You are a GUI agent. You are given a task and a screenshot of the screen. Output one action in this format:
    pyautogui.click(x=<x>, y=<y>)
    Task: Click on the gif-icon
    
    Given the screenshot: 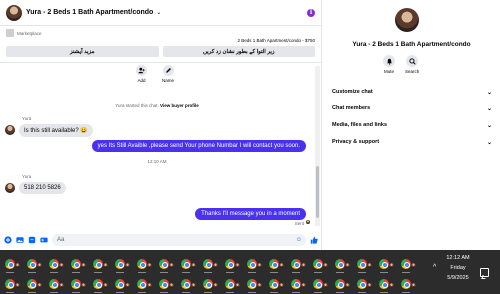 What is the action you would take?
    pyautogui.click(x=44, y=240)
    